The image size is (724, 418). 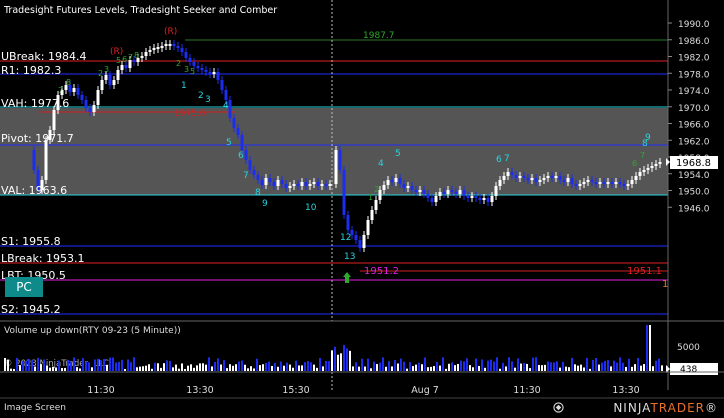 I want to click on svg-text: 5, so click(x=192, y=71).